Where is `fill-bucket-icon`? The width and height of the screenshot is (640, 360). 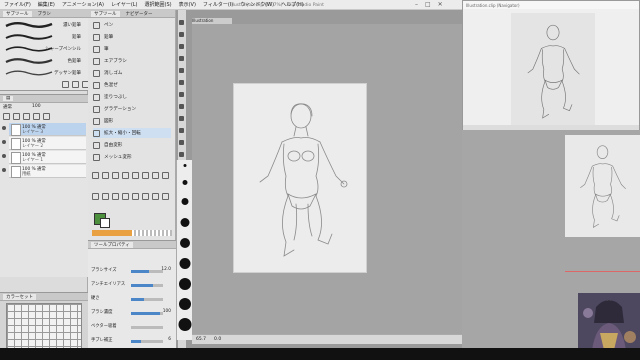
fill-bucket-icon is located at coordinates (165, 196).